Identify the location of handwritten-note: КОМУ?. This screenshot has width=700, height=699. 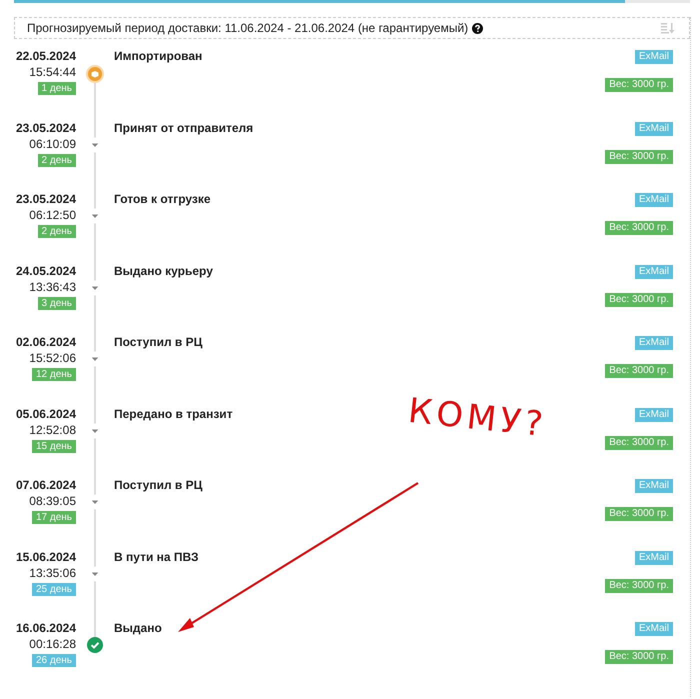
(477, 418).